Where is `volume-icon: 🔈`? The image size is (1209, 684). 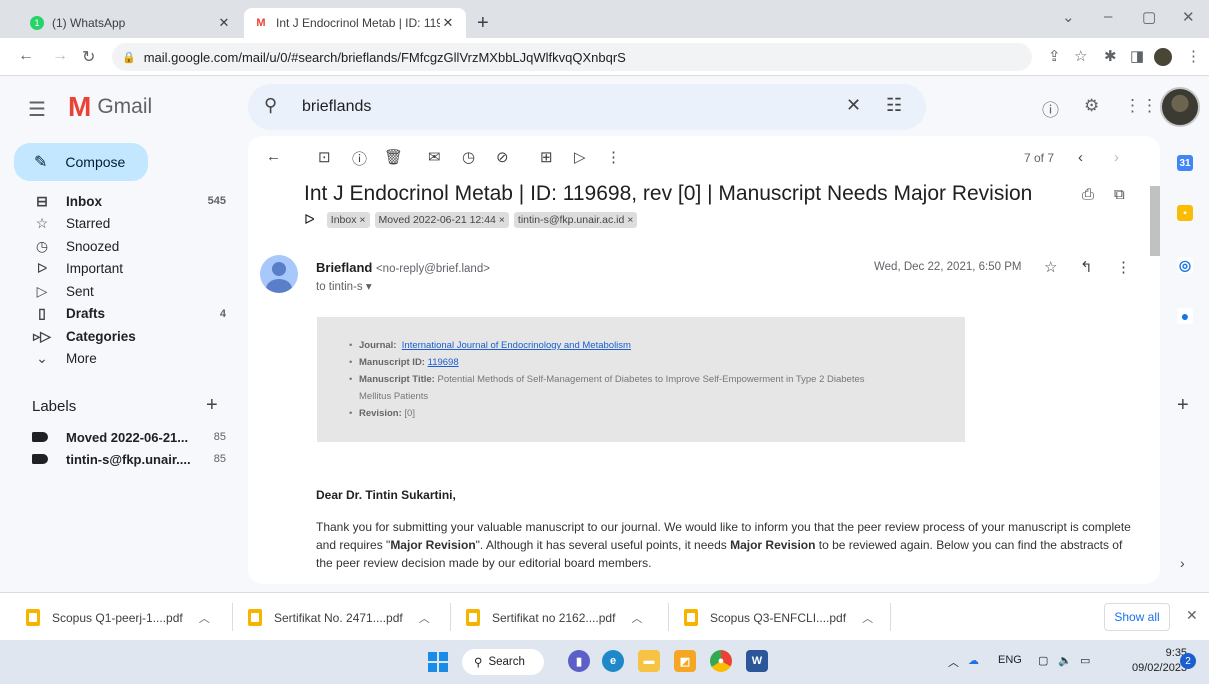 volume-icon: 🔈 is located at coordinates (1065, 660).